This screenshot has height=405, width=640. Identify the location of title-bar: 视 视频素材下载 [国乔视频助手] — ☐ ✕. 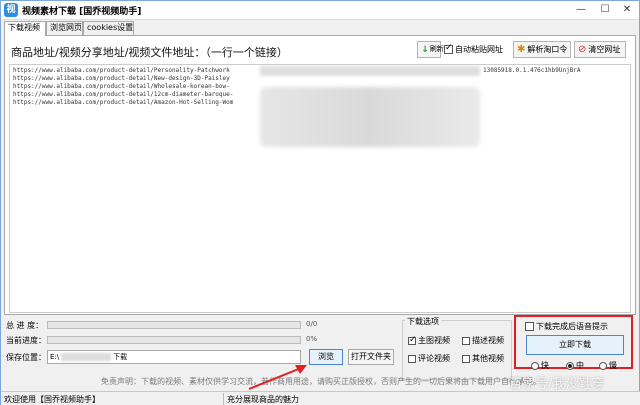
(320, 10).